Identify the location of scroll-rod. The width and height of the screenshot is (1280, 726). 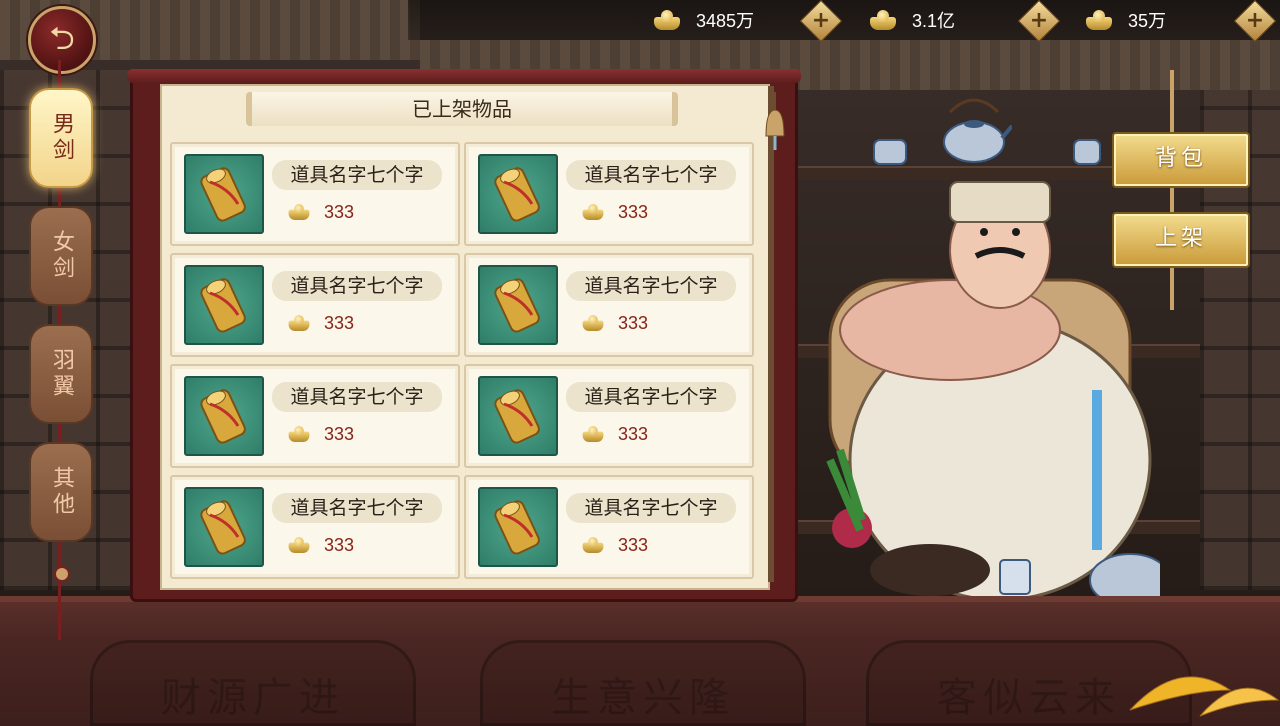
(771, 334).